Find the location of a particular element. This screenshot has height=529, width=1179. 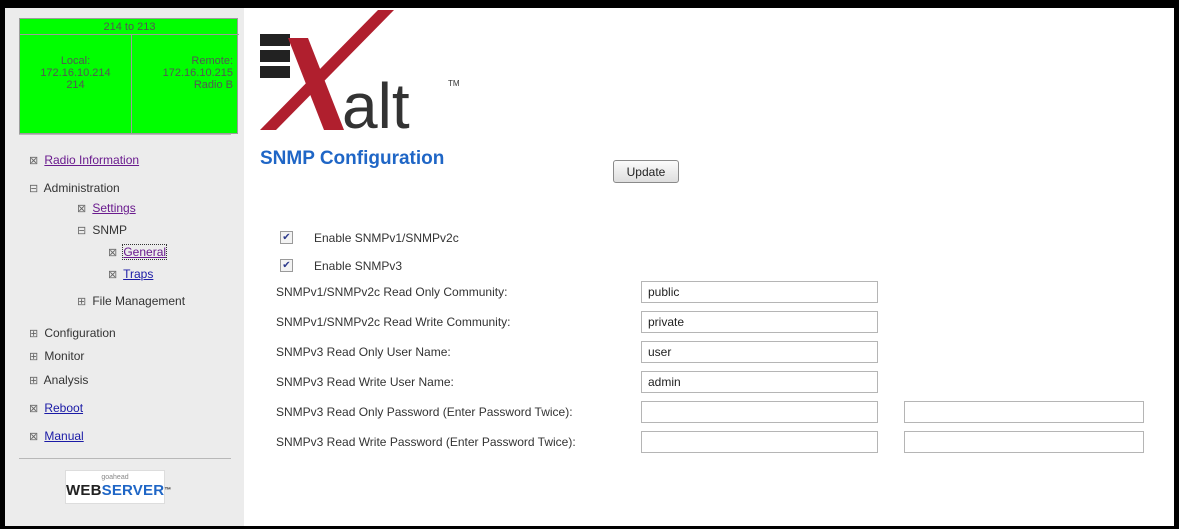

remote-label: Remote: is located at coordinates (212, 61).